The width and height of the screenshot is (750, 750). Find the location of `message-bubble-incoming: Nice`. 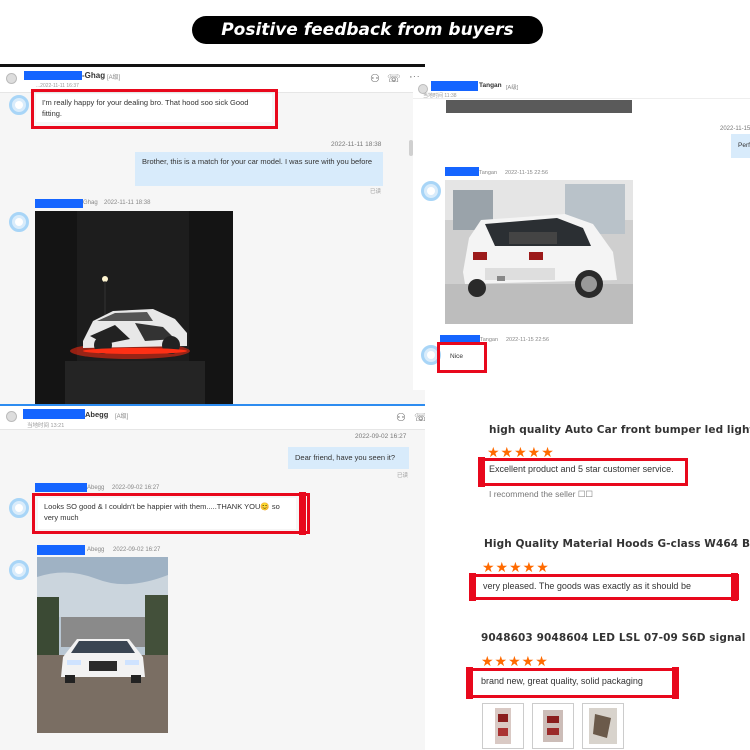

message-bubble-incoming: Nice is located at coordinates (462, 357).